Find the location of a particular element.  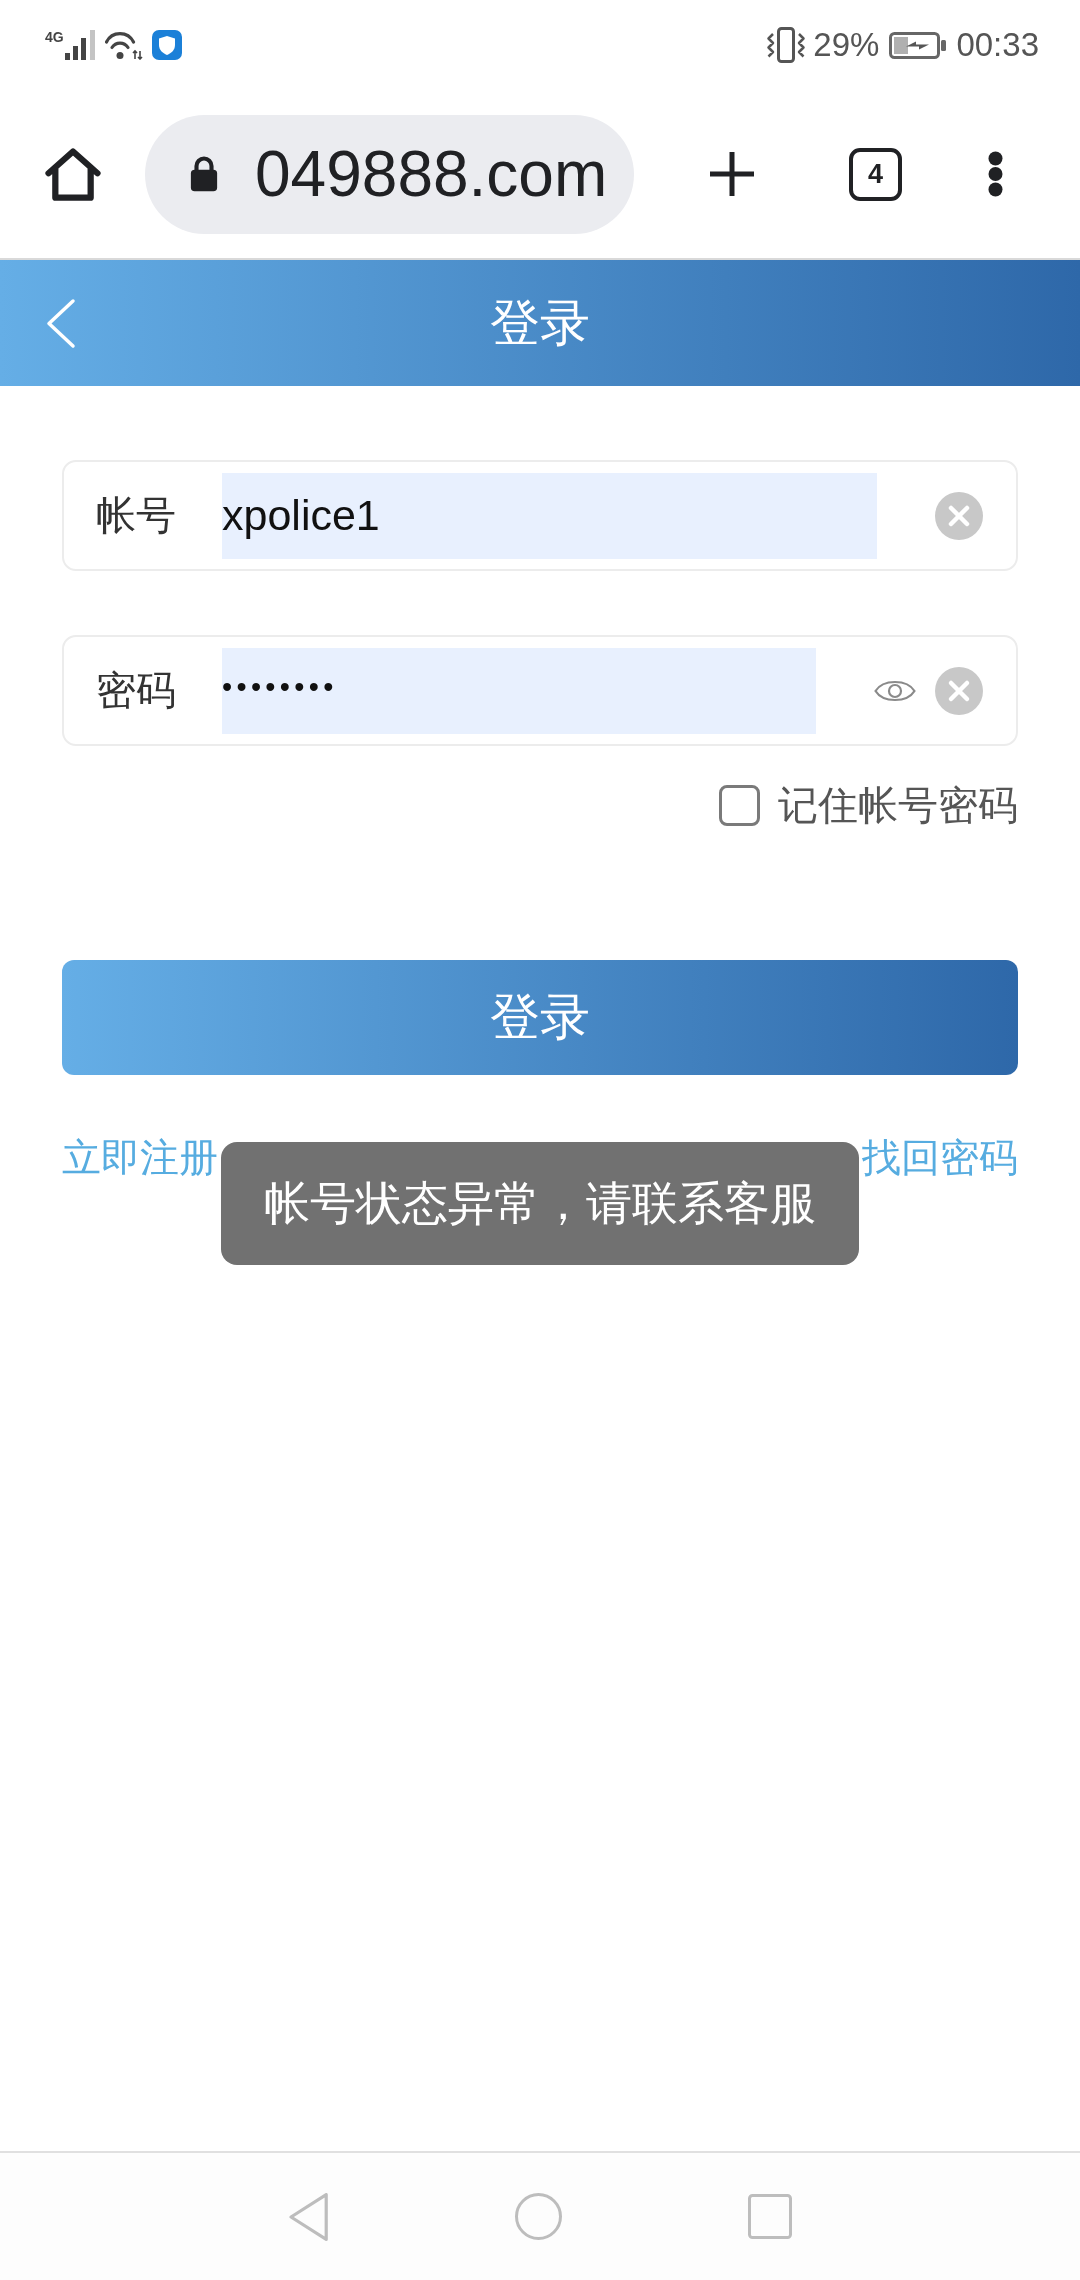

network-type-label: 4G is located at coordinates (54, 37).